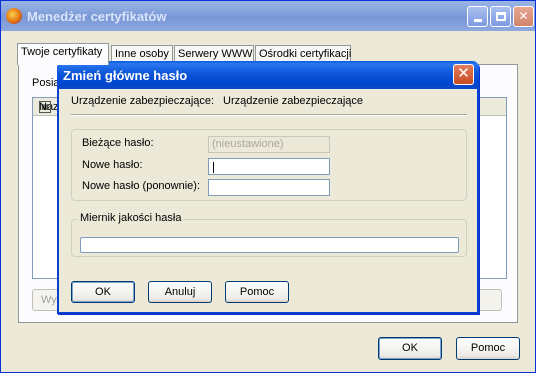 This screenshot has height=373, width=536. Describe the element at coordinates (131, 218) in the screenshot. I see `password-quality-label: Miernik jakości hasła` at that location.